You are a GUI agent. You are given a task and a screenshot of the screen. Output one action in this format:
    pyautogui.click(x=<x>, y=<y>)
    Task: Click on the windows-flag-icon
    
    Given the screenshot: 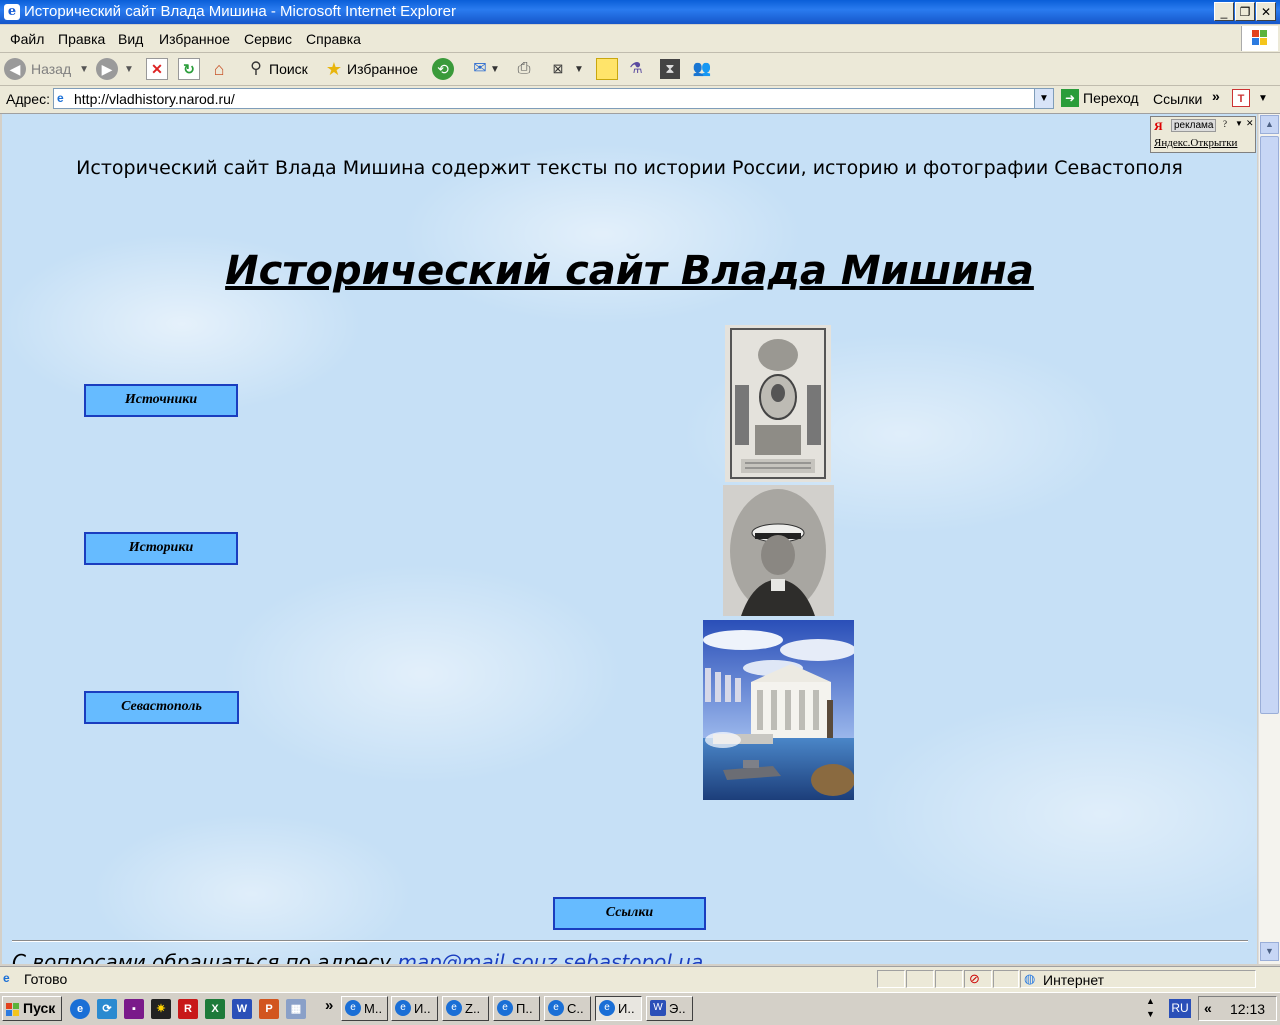 What is the action you would take?
    pyautogui.click(x=1259, y=38)
    